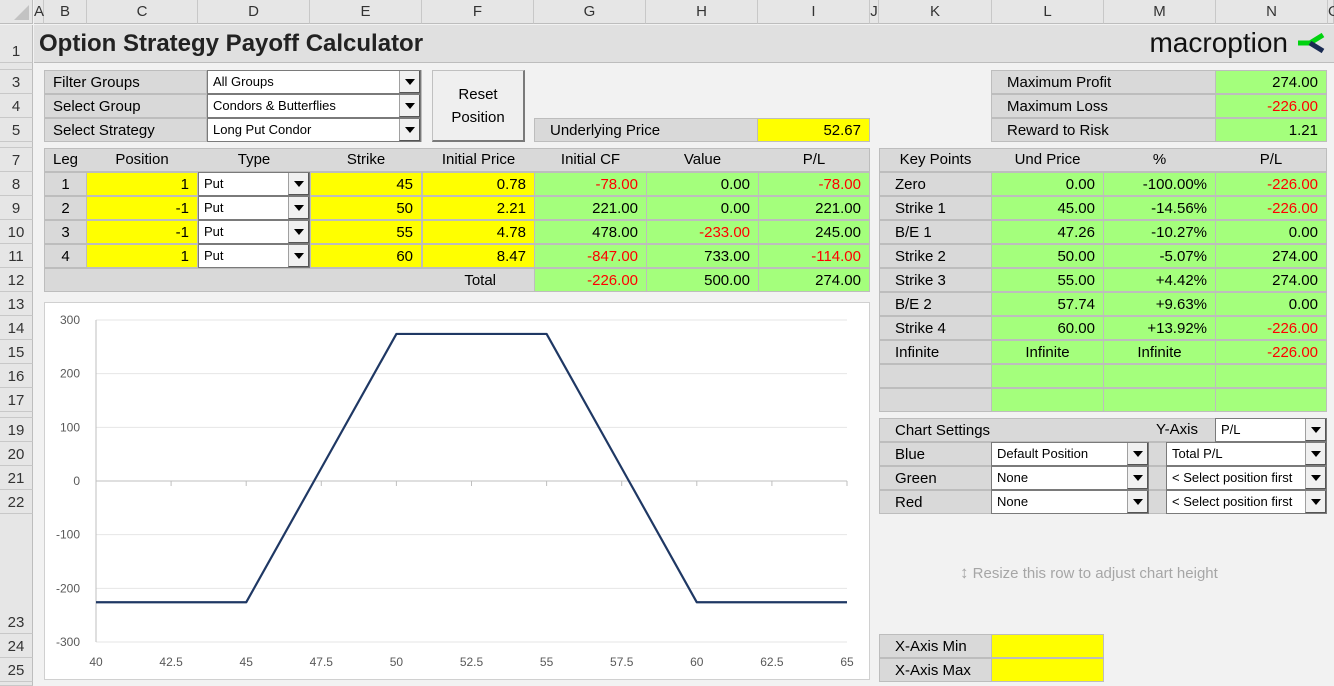  I want to click on column-header-g: G, so click(590, 12).